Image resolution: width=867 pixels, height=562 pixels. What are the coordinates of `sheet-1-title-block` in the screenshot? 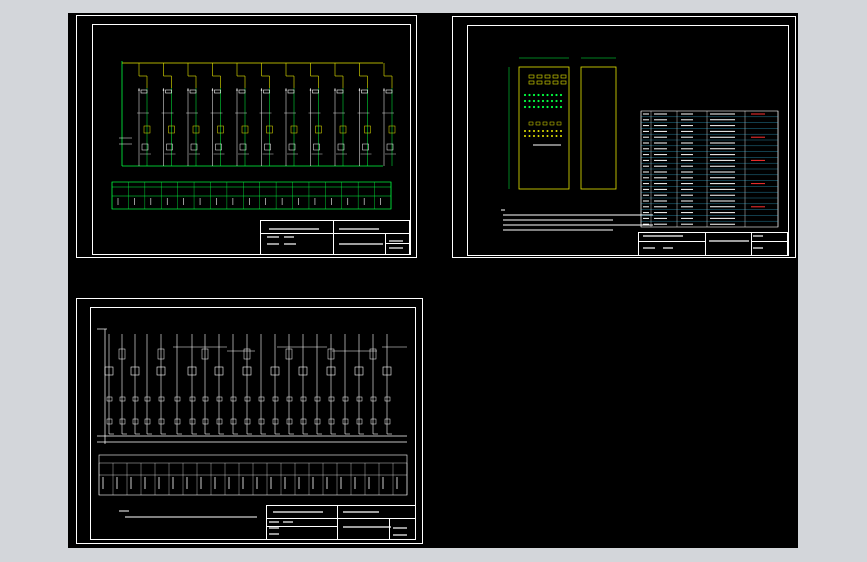 It's located at (335, 237).